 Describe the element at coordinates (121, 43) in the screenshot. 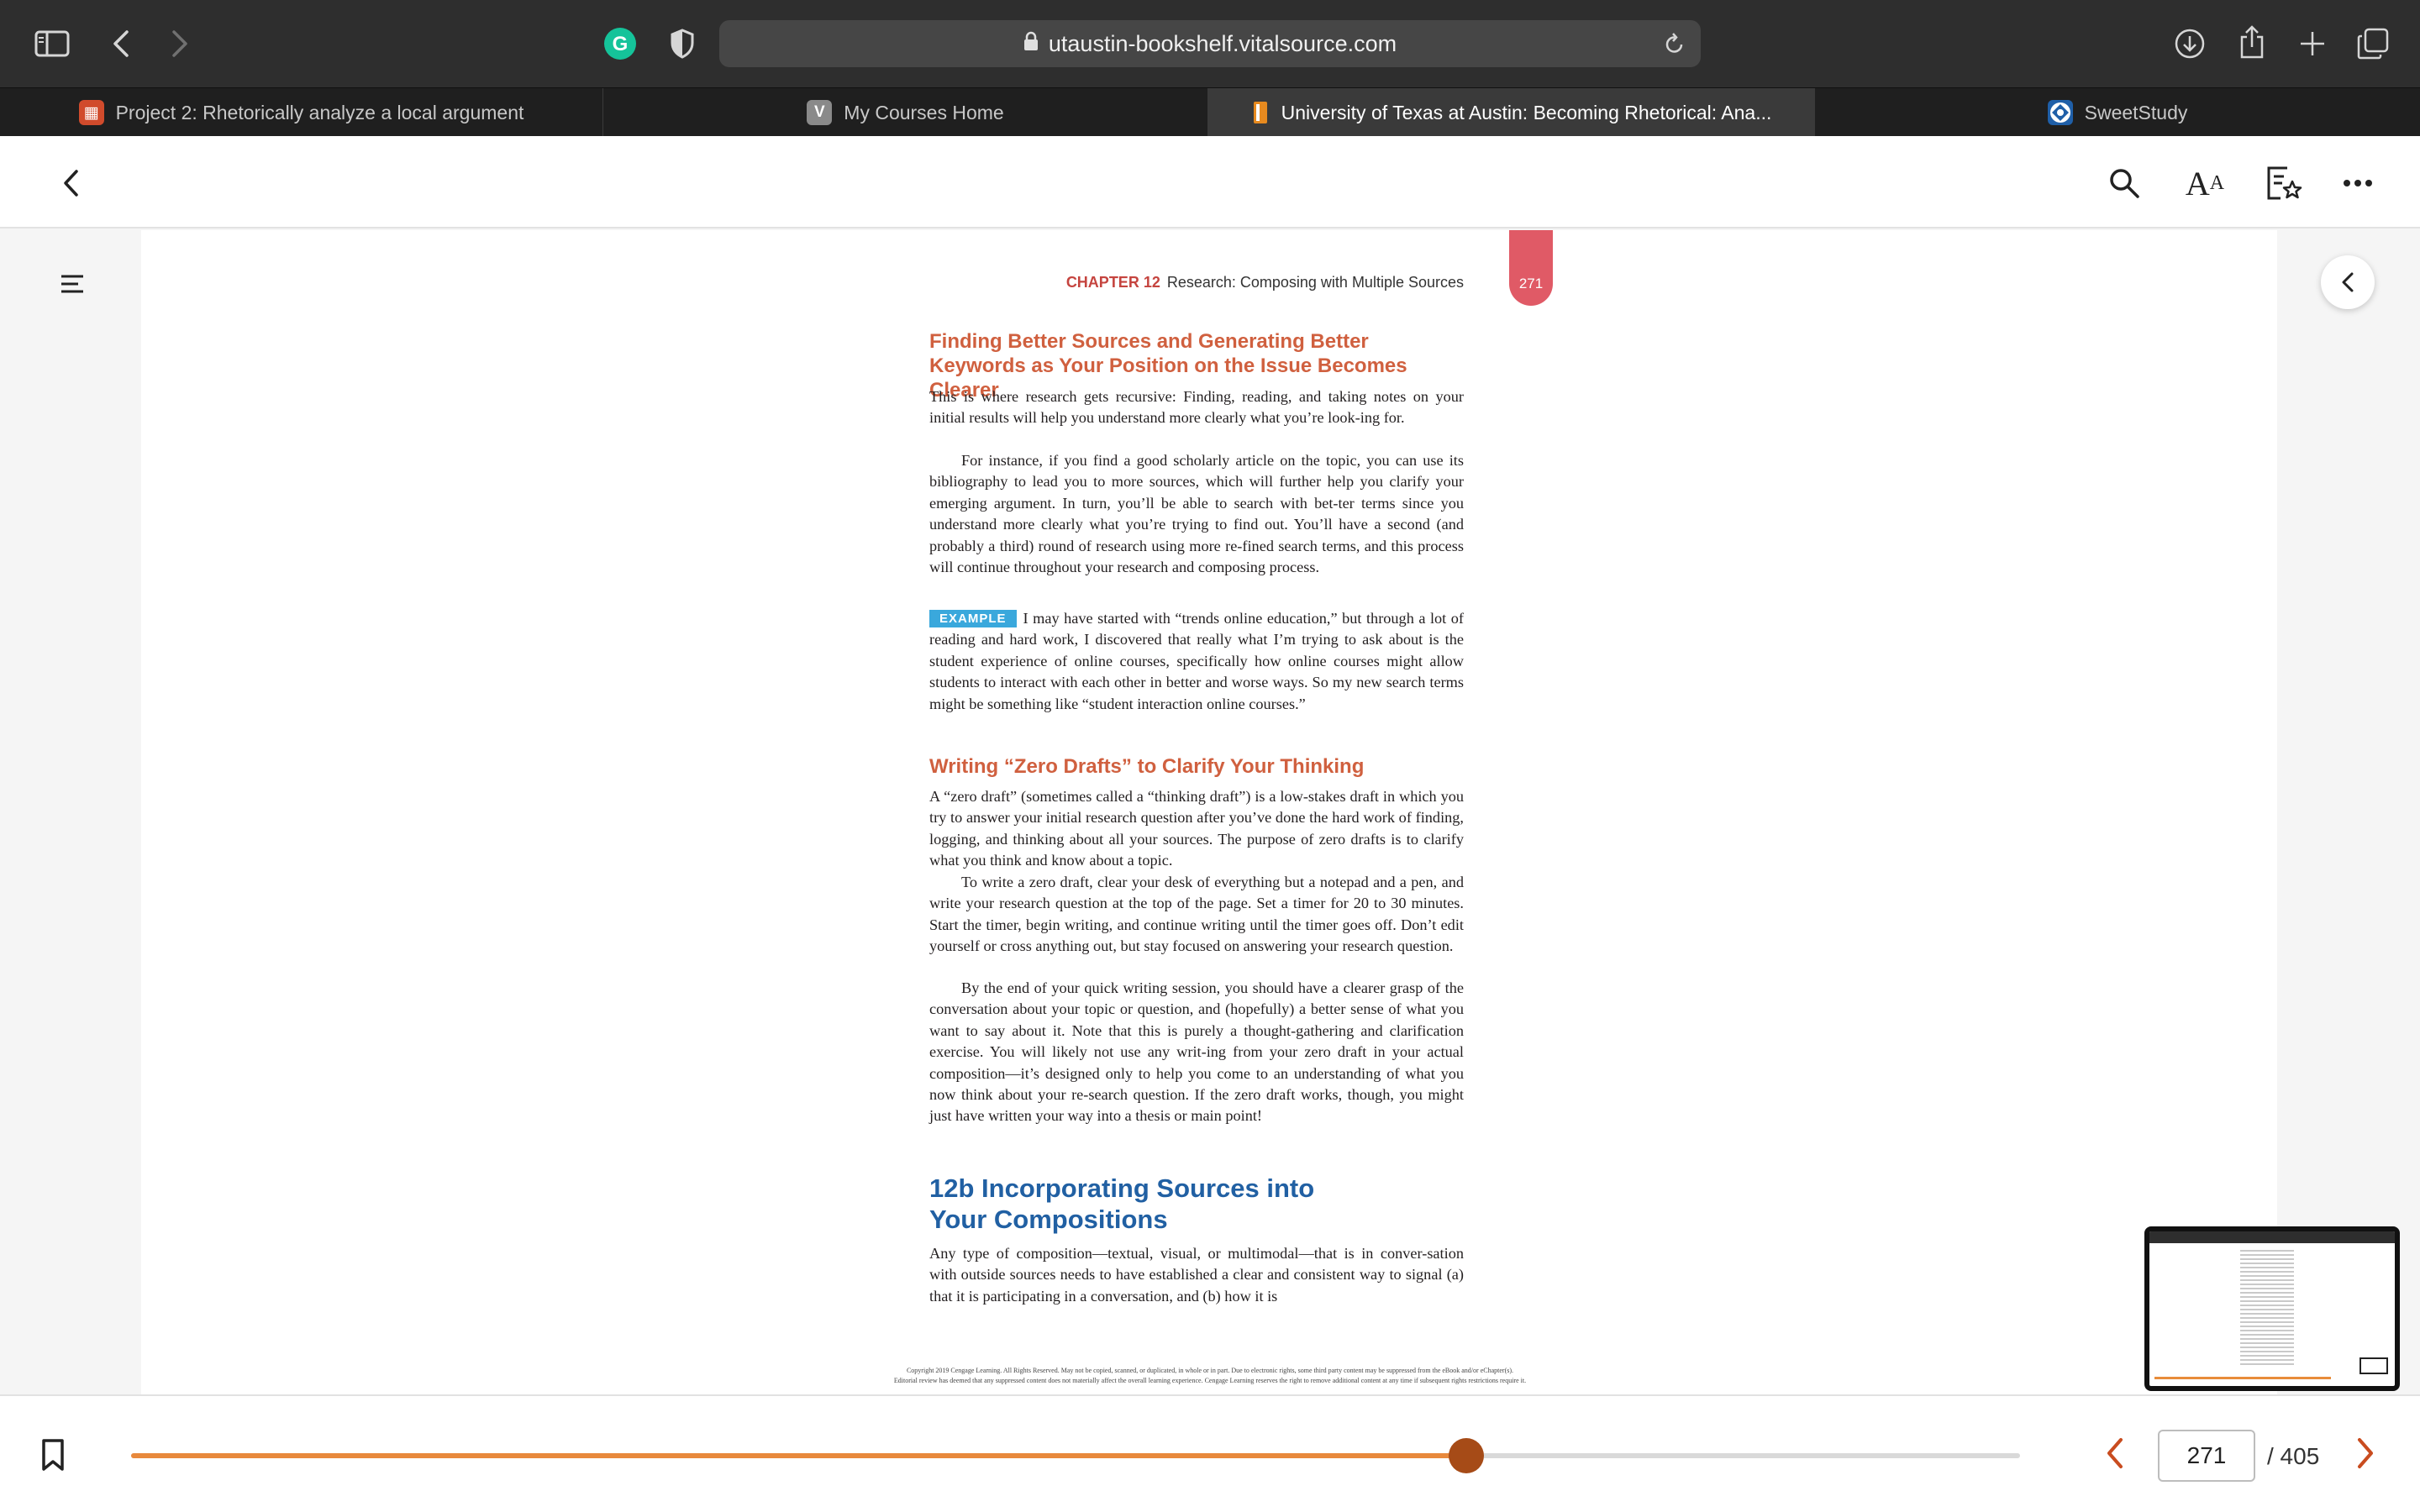

I see `back-icon` at that location.